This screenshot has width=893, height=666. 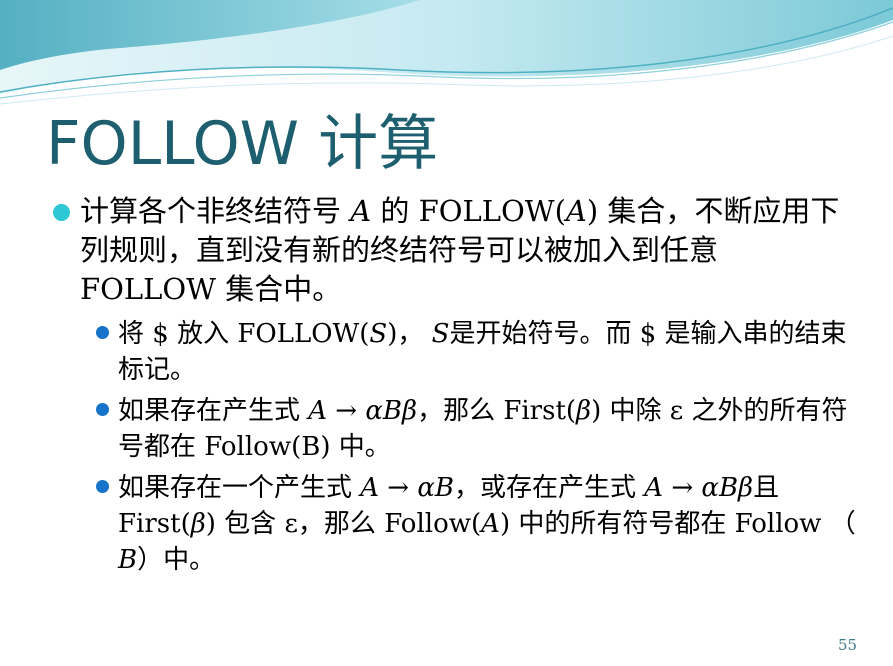 I want to click on page-number: 55, so click(x=848, y=645).